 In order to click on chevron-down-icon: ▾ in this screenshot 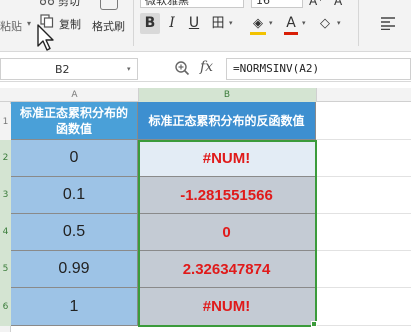, I will do `click(129, 69)`.